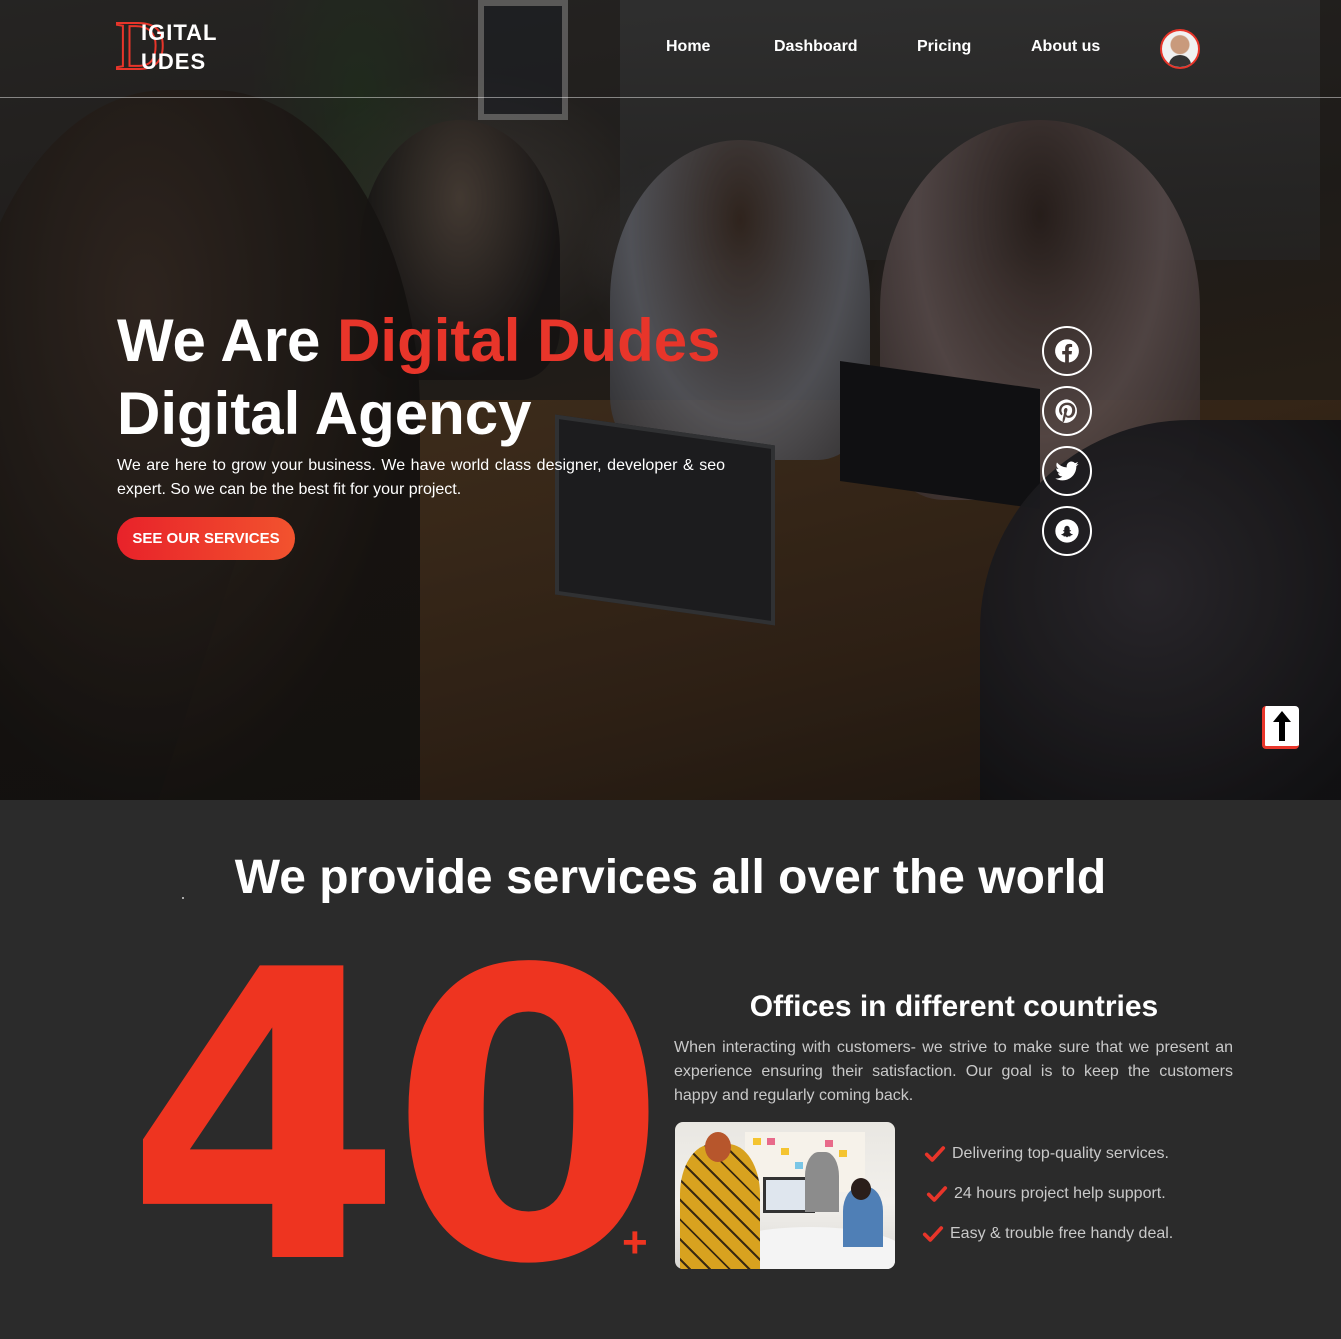  I want to click on nav-dashboard: Dashboard, so click(816, 47).